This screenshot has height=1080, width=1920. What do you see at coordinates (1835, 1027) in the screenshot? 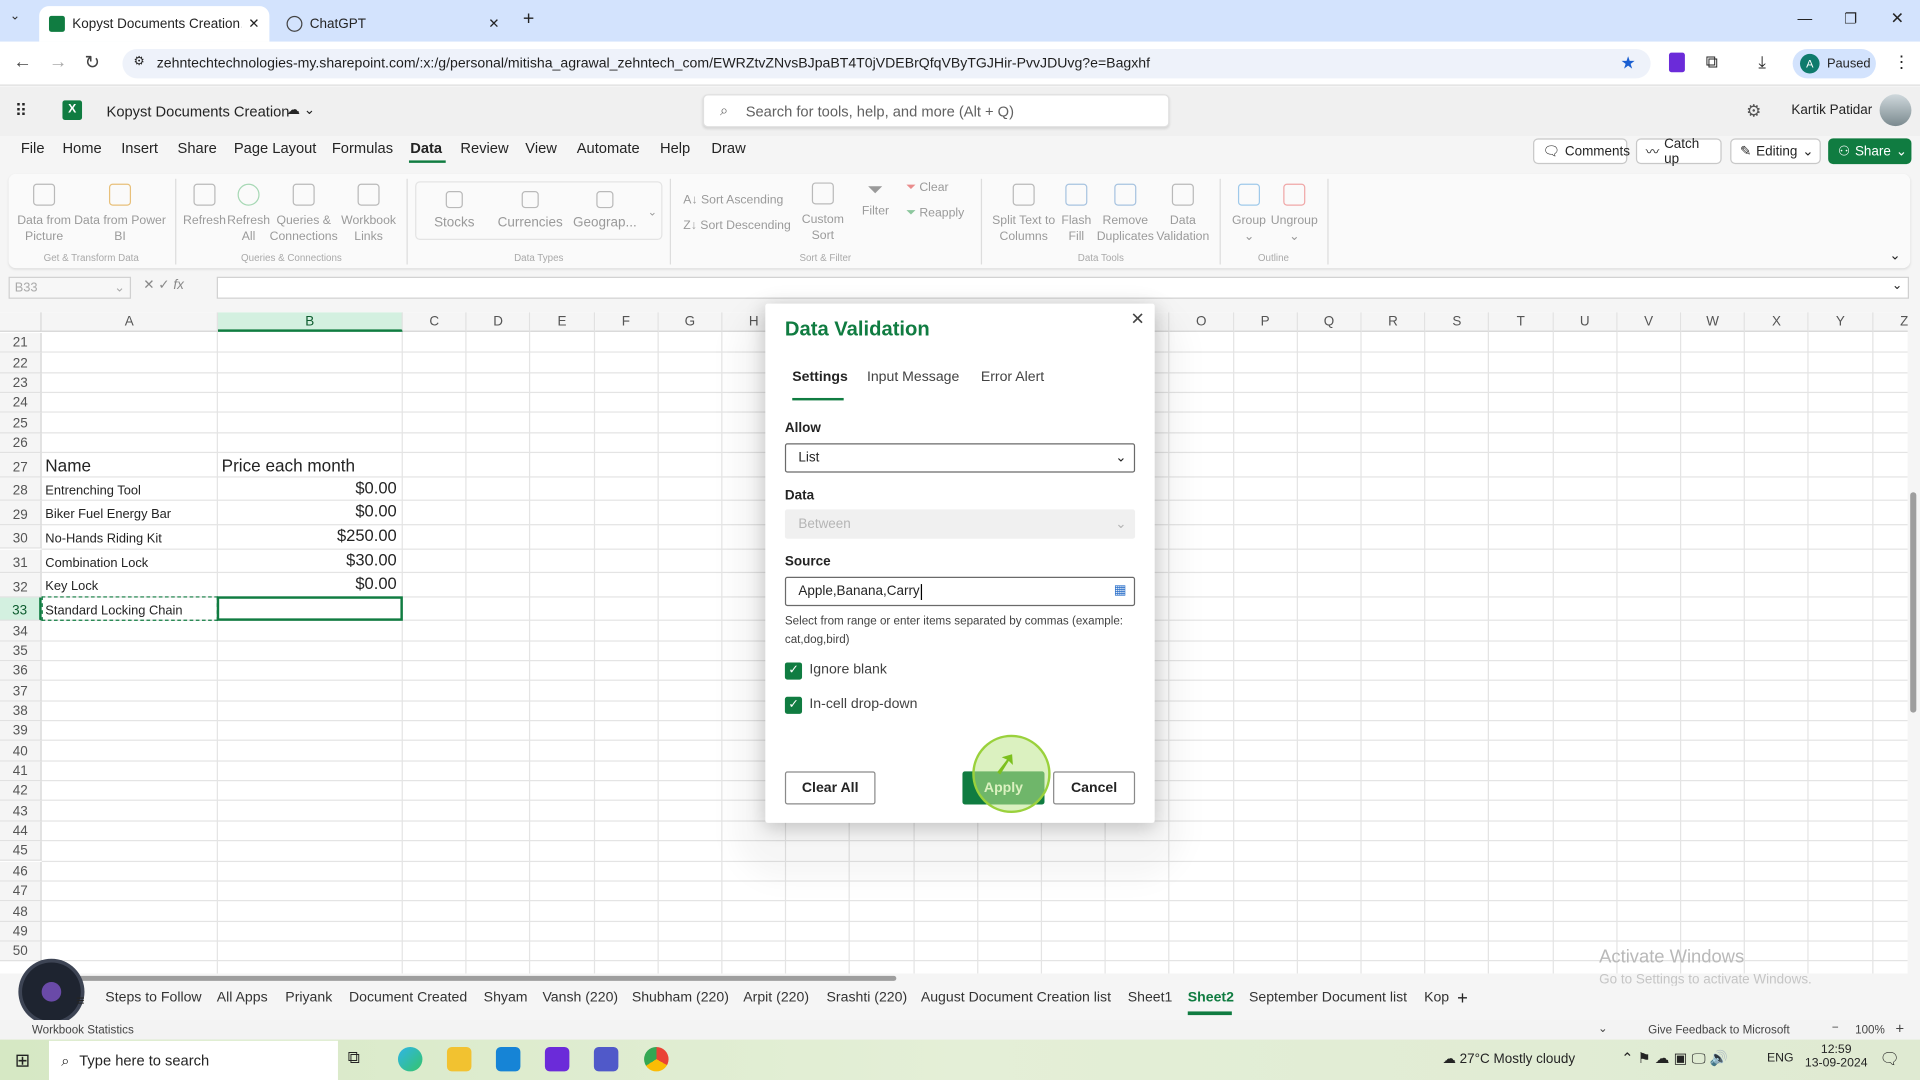
I see `zoom-out-icon: −` at bounding box center [1835, 1027].